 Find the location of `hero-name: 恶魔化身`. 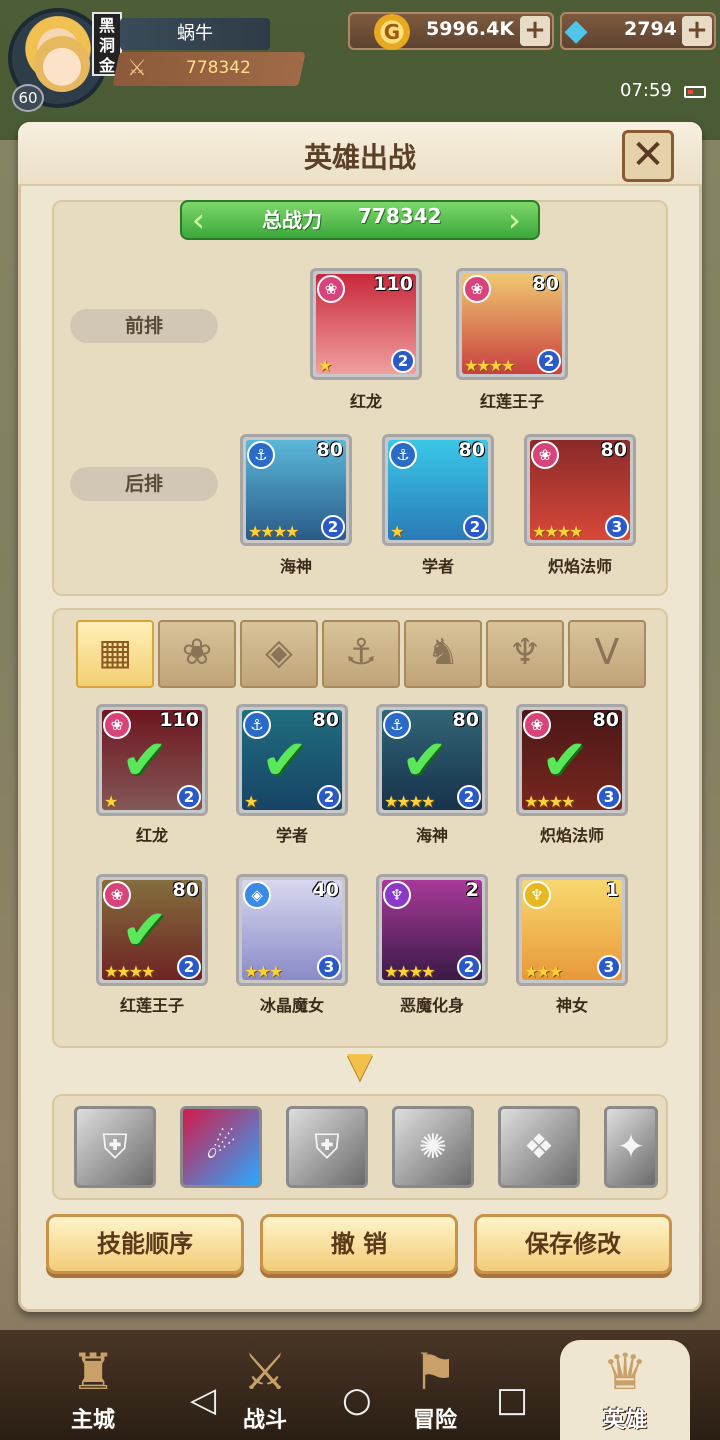

hero-name: 恶魔化身 is located at coordinates (431, 1005).